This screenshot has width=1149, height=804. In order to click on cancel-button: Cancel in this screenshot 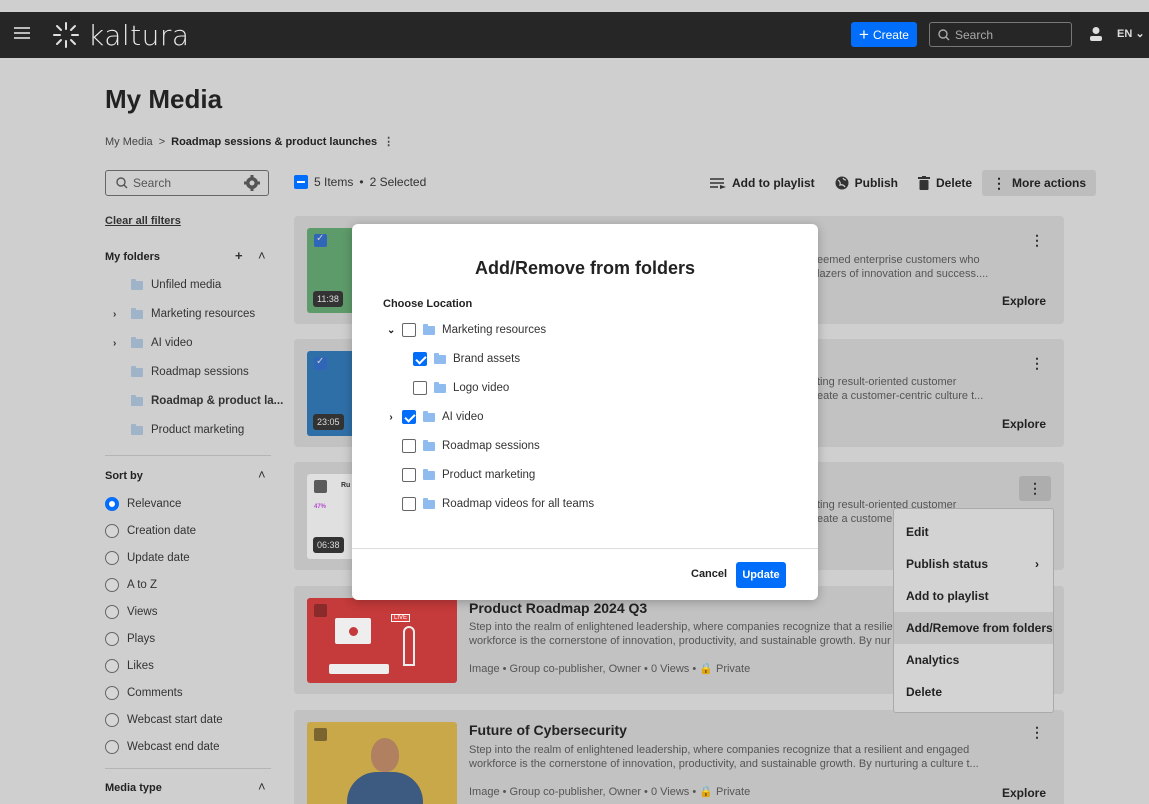, I will do `click(709, 574)`.